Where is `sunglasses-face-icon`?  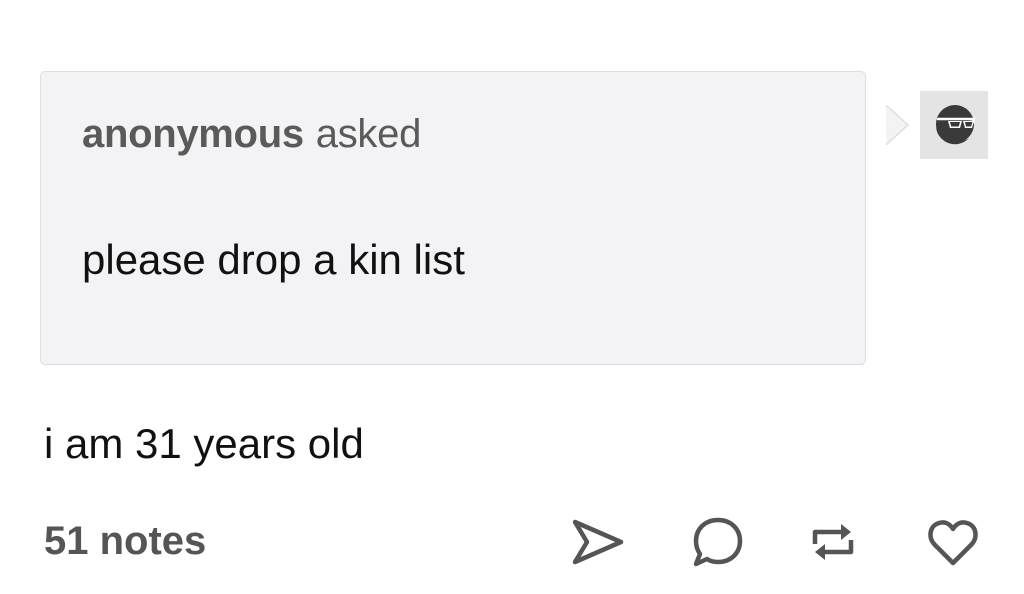
sunglasses-face-icon is located at coordinates (956, 125).